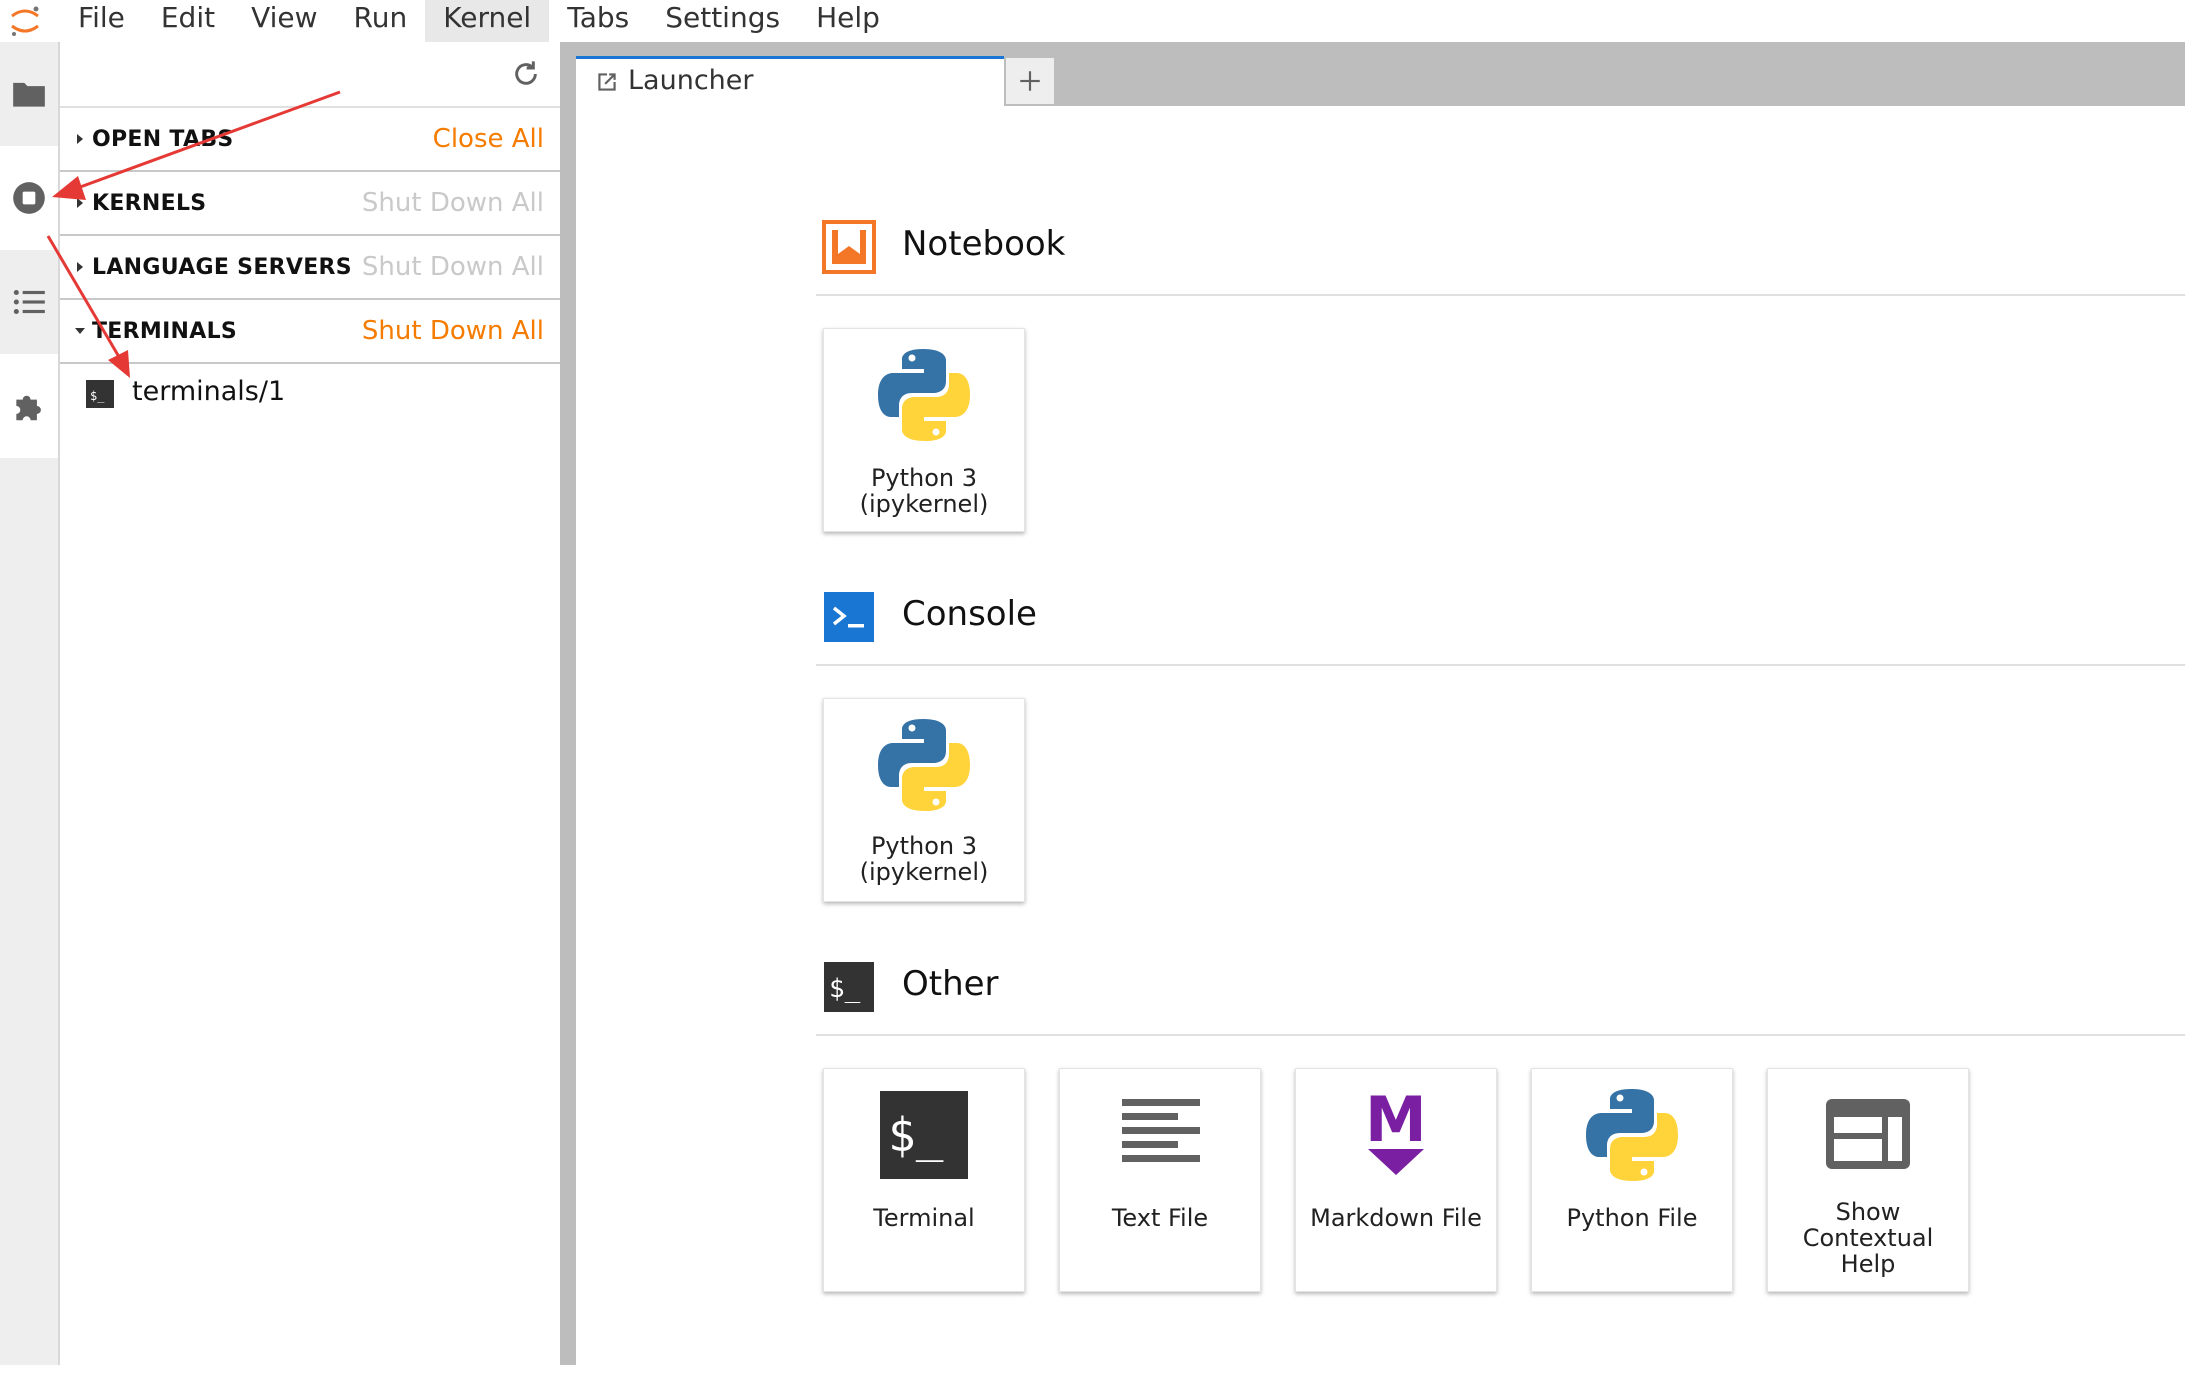  Describe the element at coordinates (80, 331) in the screenshot. I see `caret-down-icon` at that location.